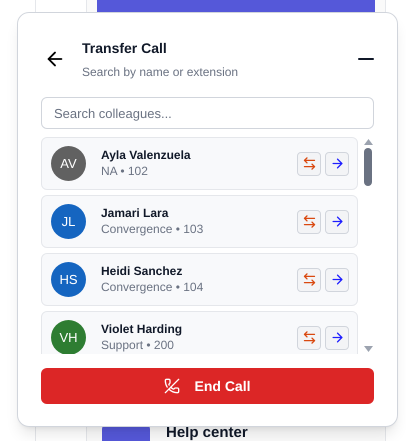 The height and width of the screenshot is (441, 406). I want to click on colleague-detail: NA • 102, so click(125, 171).